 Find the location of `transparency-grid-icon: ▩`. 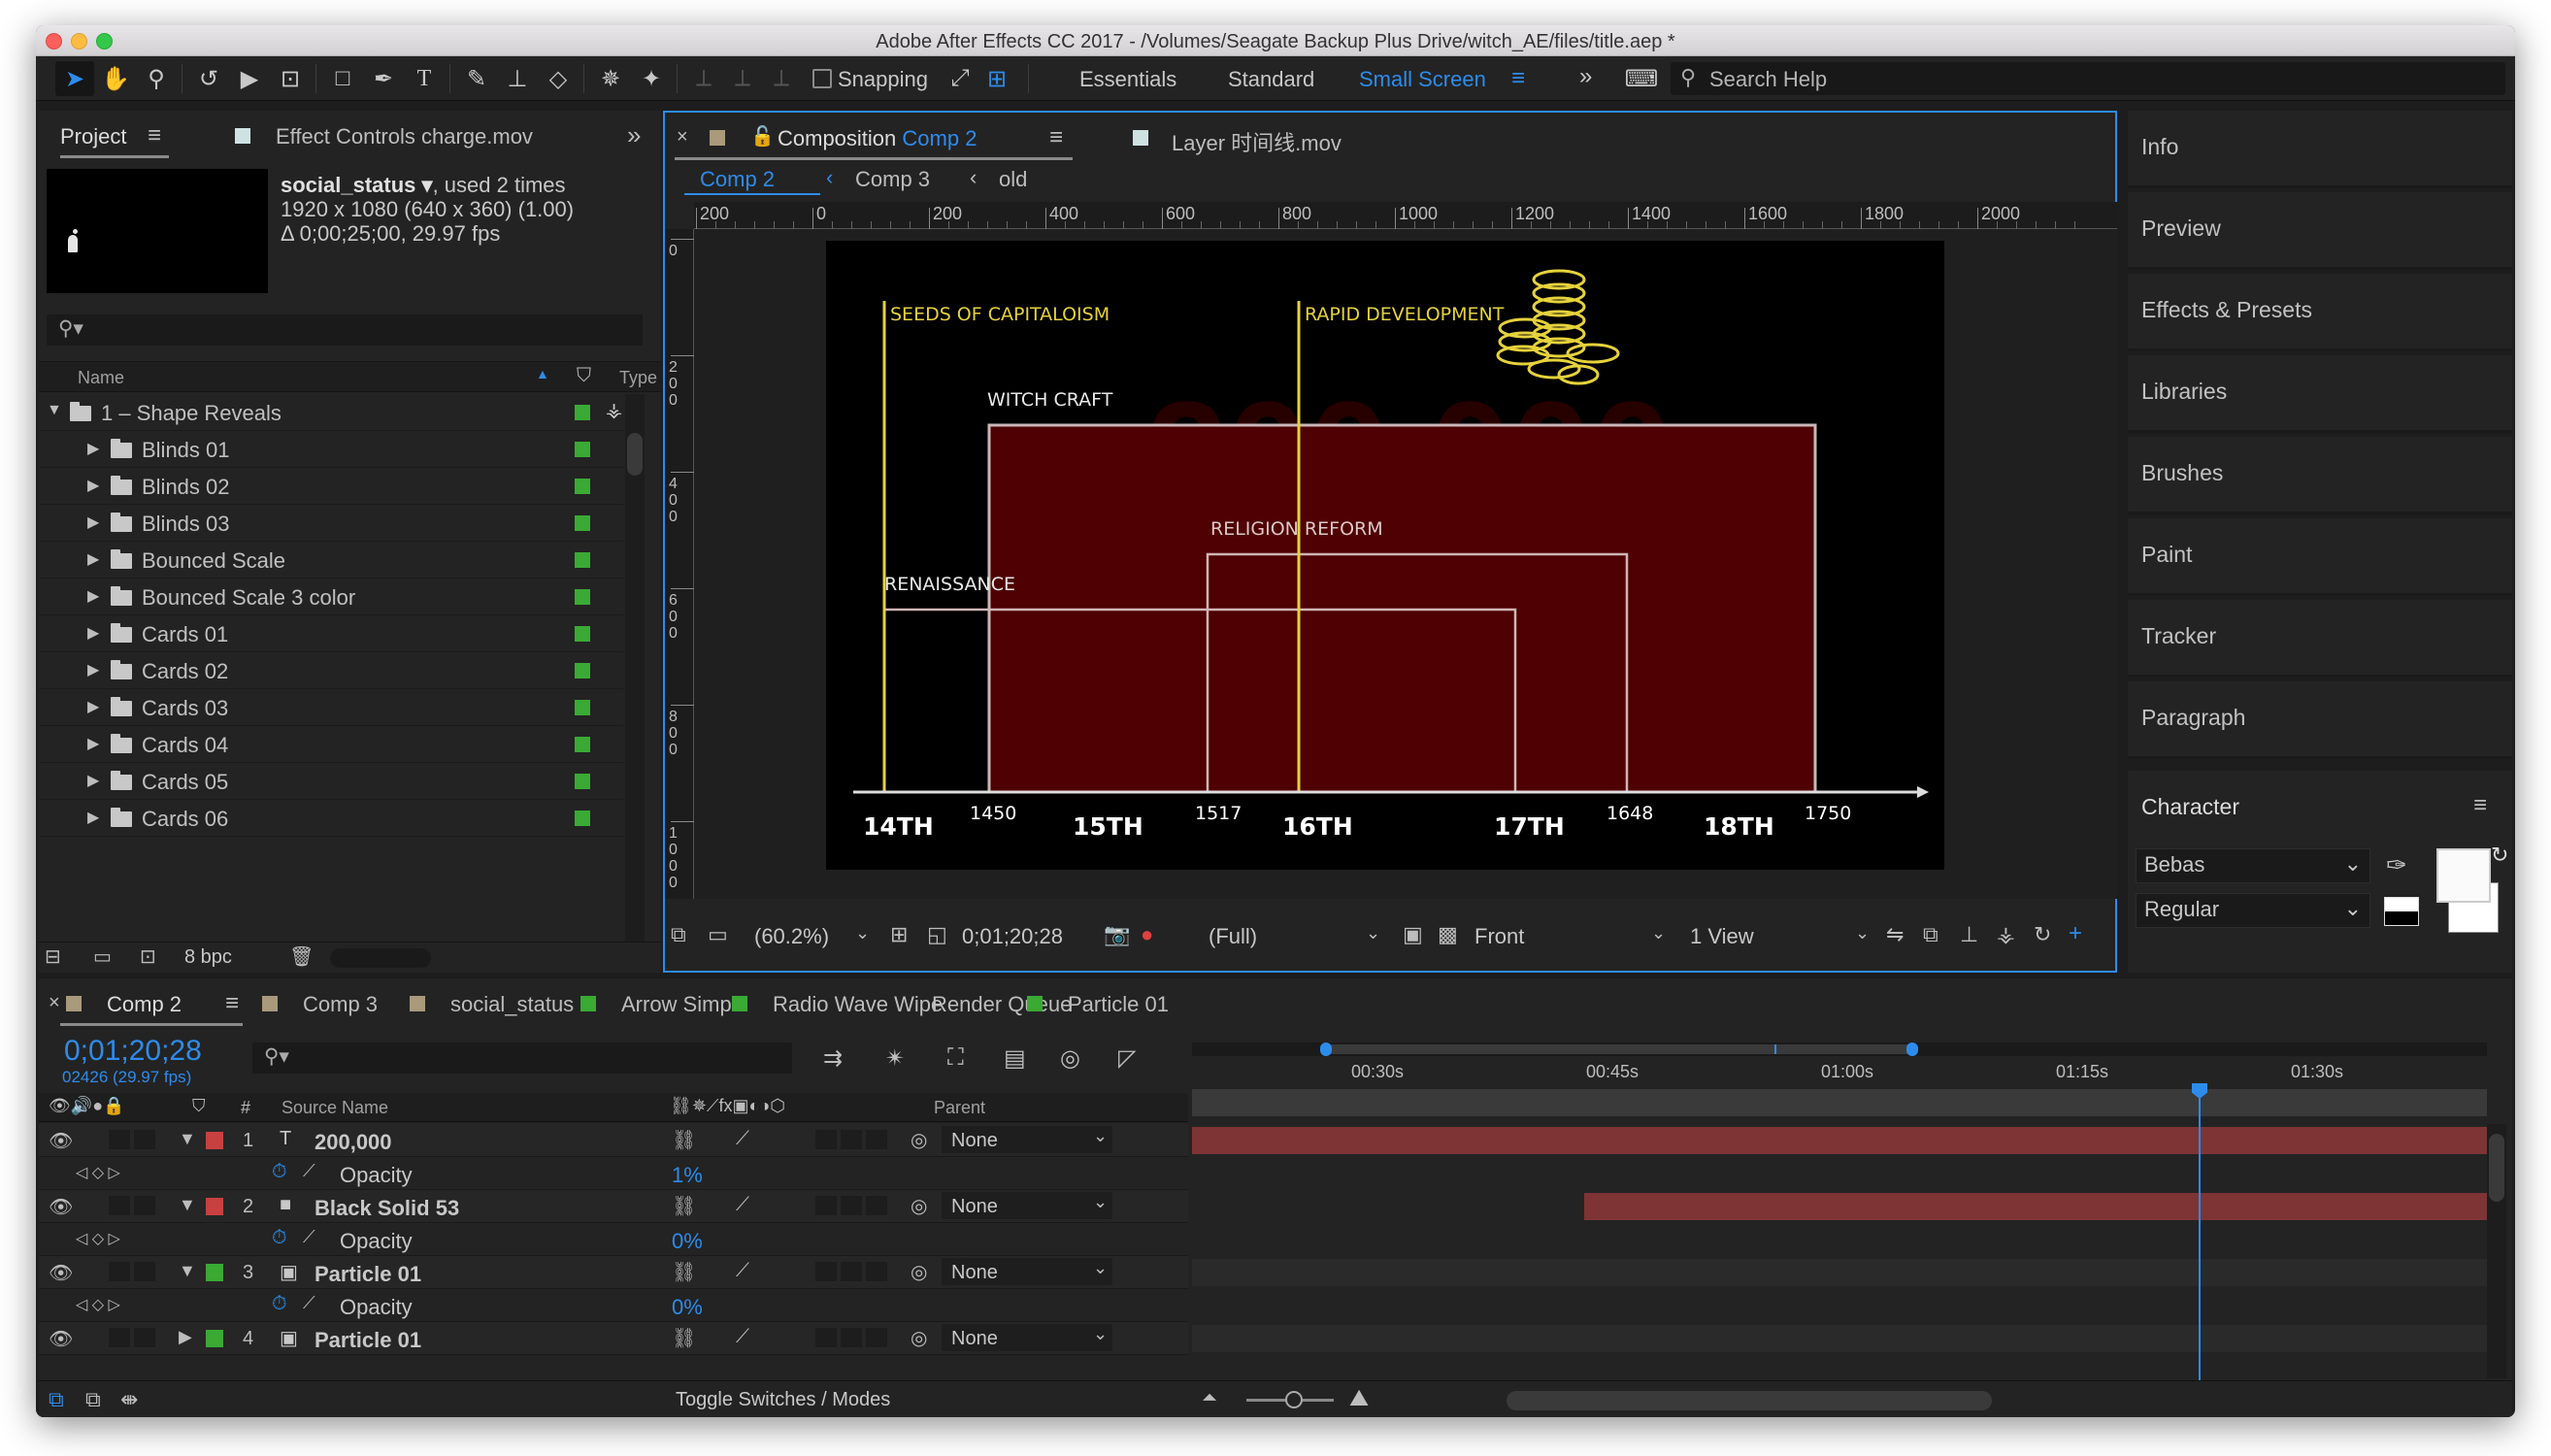

transparency-grid-icon: ▩ is located at coordinates (1448, 934).